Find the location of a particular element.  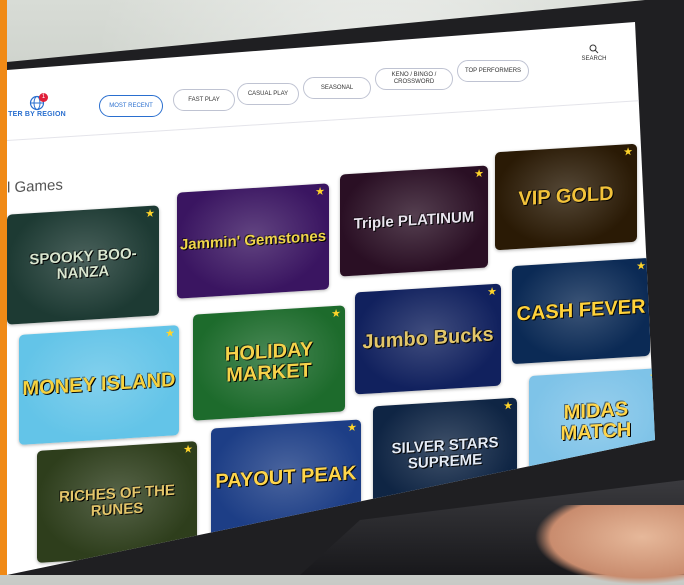

game-title: VIP GOLD is located at coordinates (566, 196).